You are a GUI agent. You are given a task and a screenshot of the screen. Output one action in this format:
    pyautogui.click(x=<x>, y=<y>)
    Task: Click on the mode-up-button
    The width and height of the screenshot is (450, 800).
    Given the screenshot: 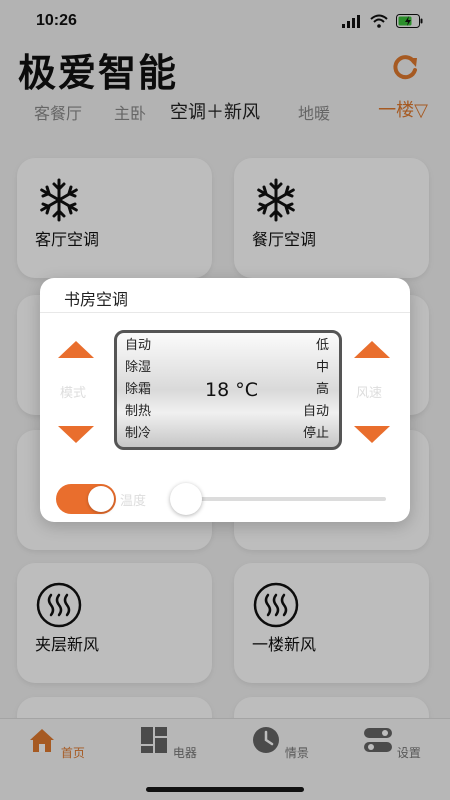 What is the action you would take?
    pyautogui.click(x=76, y=349)
    